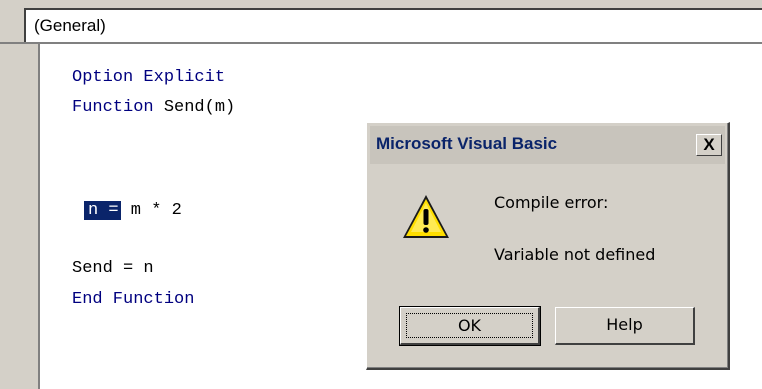  What do you see at coordinates (467, 143) in the screenshot?
I see `dialog-title: Microsoft Visual Basic` at bounding box center [467, 143].